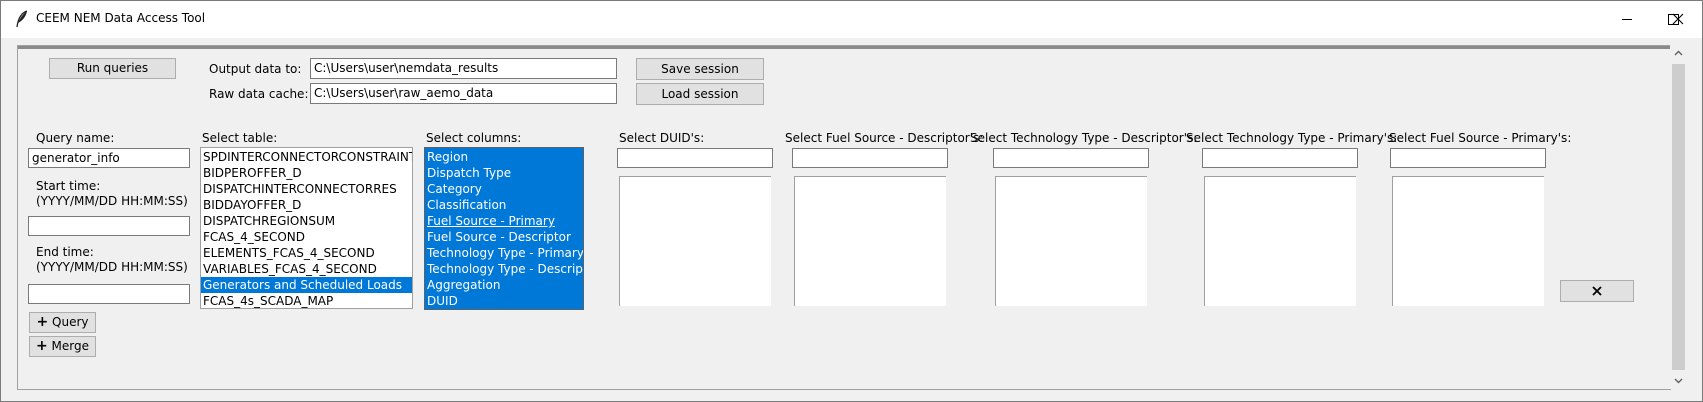  Describe the element at coordinates (1084, 138) in the screenshot. I see `tech-descriptor-filter-label: Select Technology Type - Descriptor's:` at that location.